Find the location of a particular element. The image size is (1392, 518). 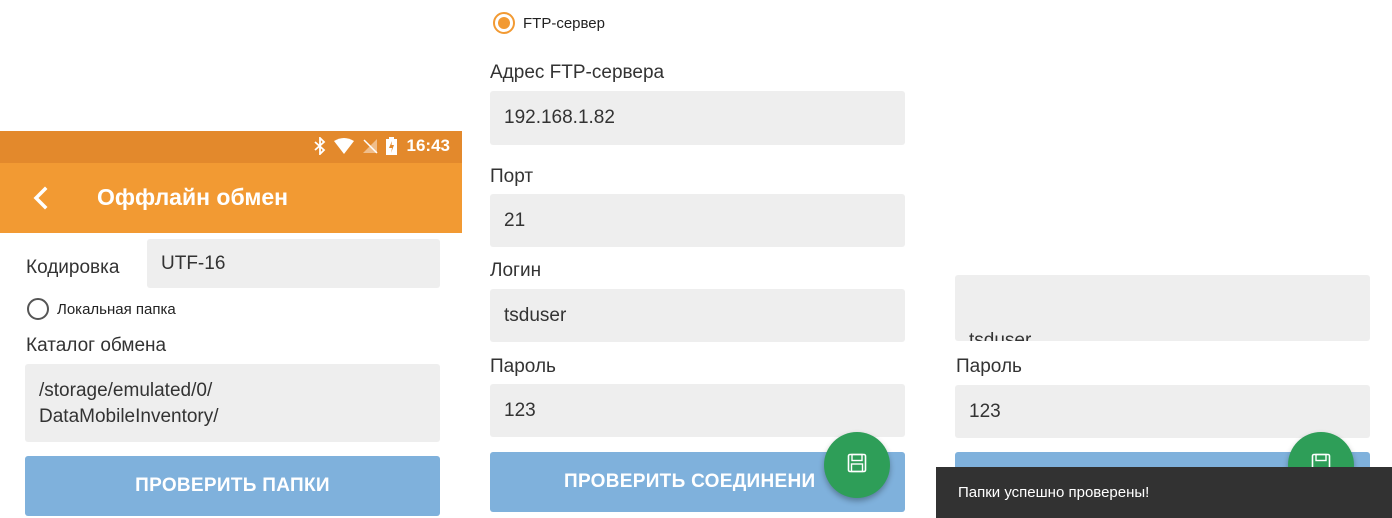

ftp-address-value: 192.168.1.82 is located at coordinates (559, 117).